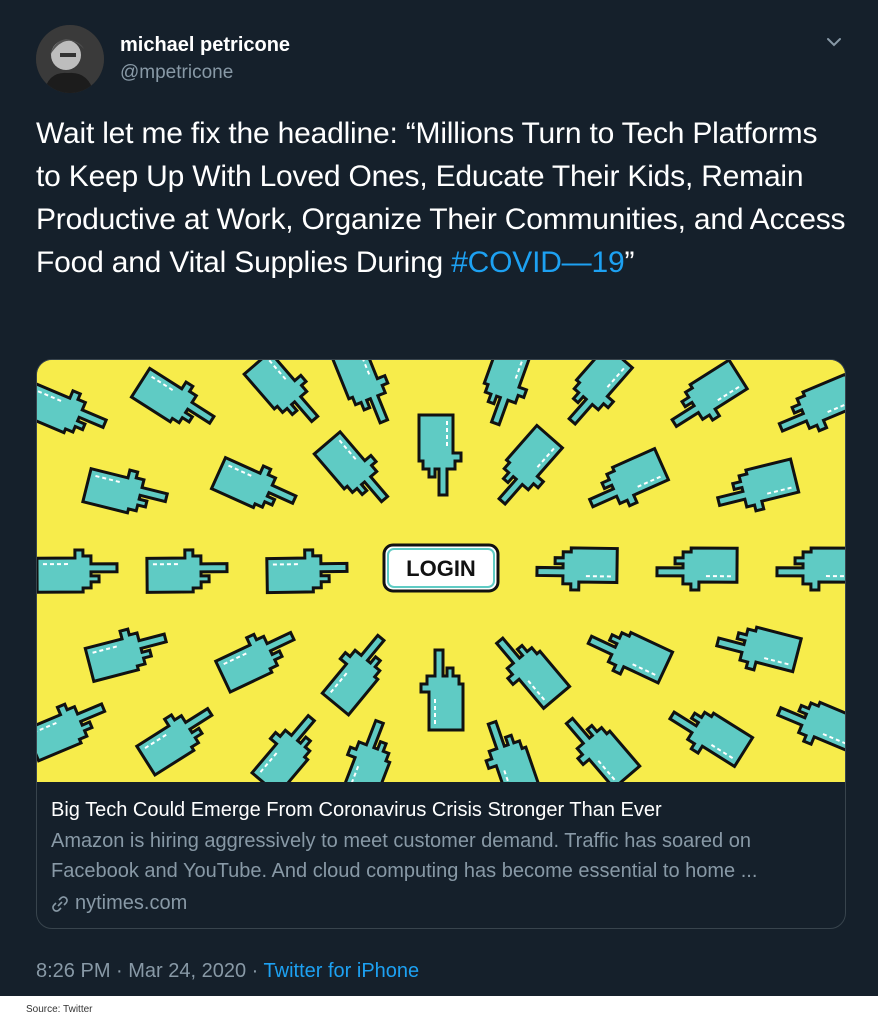 The image size is (878, 1024). I want to click on card-domain: nytimes.com, so click(443, 903).